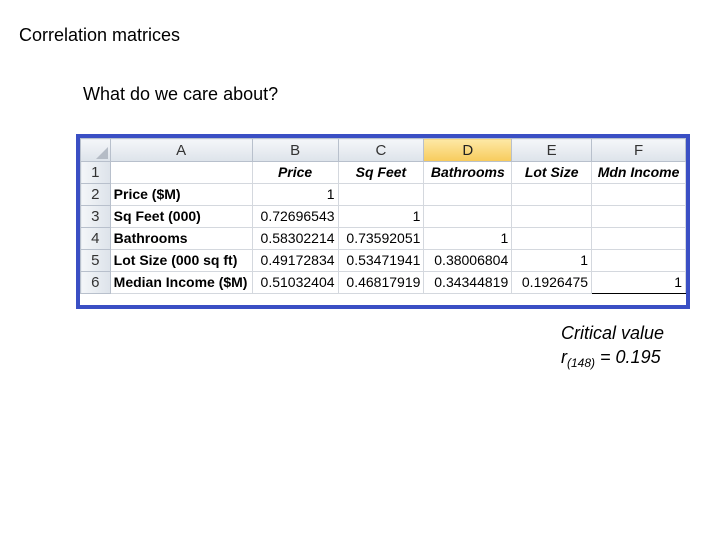 Image resolution: width=720 pixels, height=540 pixels. Describe the element at coordinates (181, 194) in the screenshot. I see `cell-a2: Price ($M)` at that location.